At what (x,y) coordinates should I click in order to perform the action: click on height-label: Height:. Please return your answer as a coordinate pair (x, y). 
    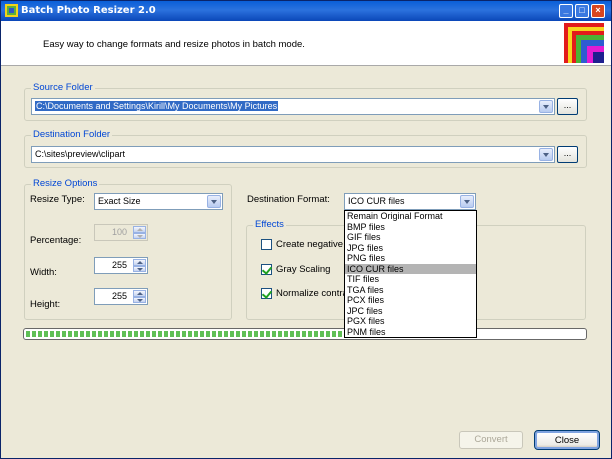
    Looking at the image, I should click on (45, 304).